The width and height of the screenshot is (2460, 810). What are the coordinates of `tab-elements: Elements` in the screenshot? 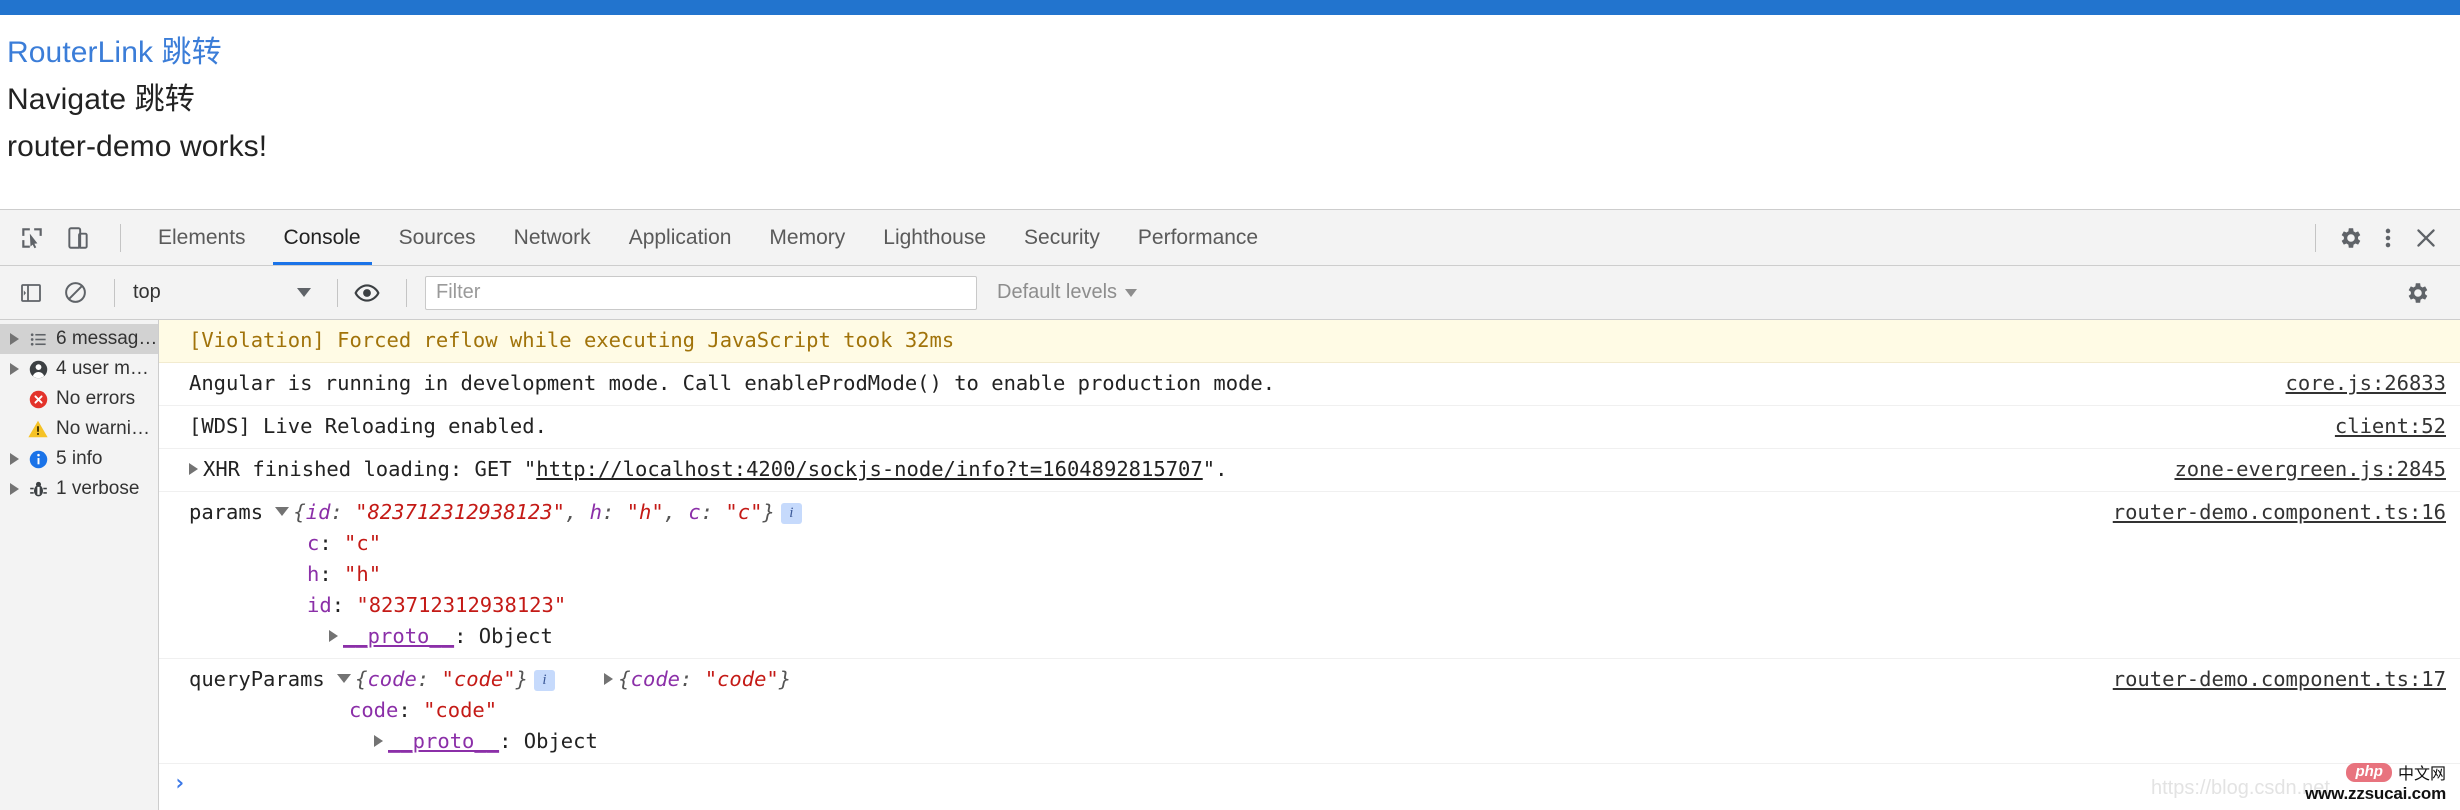 It's located at (202, 237).